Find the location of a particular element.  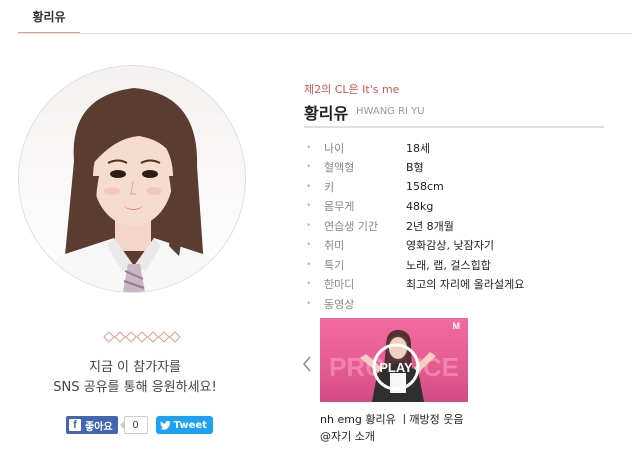

video-thumbnail: PRODUCE PLAY M is located at coordinates (394, 360).